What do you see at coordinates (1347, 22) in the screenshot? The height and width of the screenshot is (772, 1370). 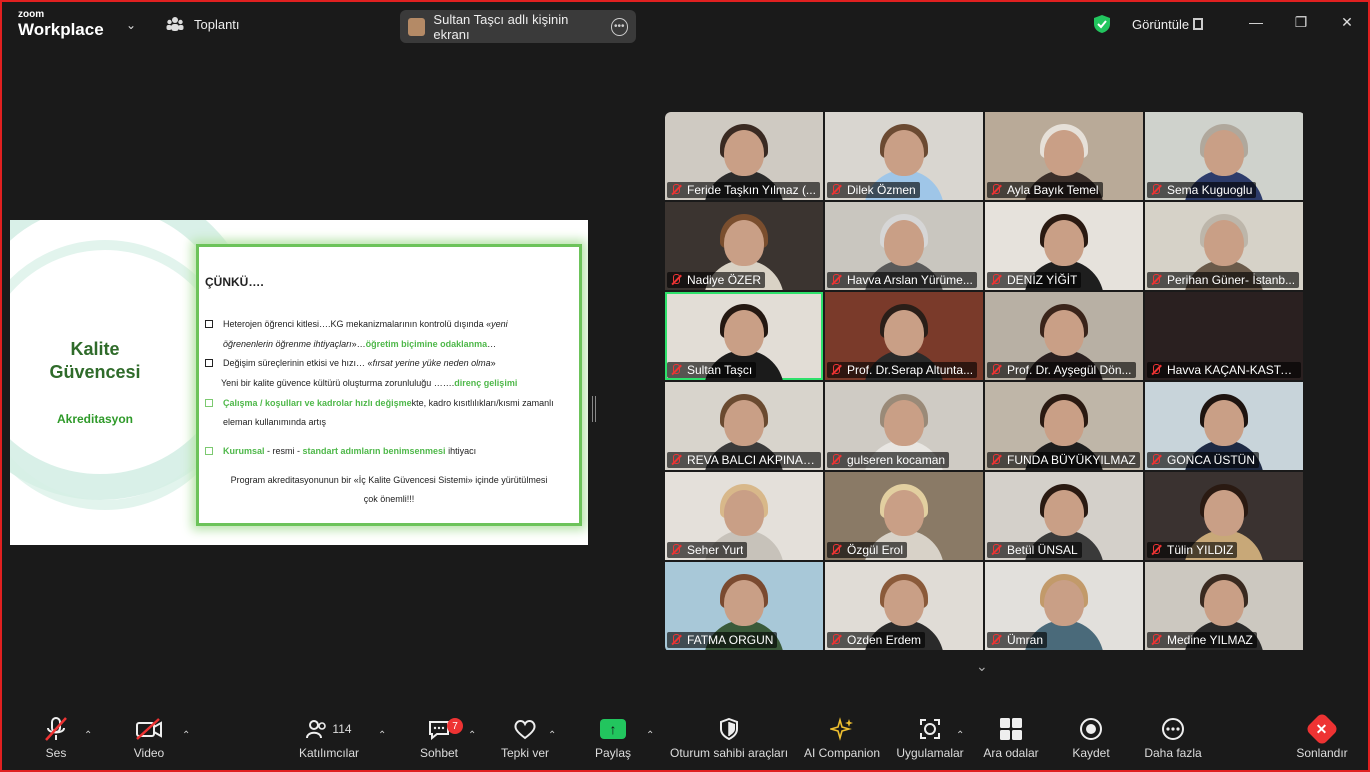 I see `close-icon: ✕` at bounding box center [1347, 22].